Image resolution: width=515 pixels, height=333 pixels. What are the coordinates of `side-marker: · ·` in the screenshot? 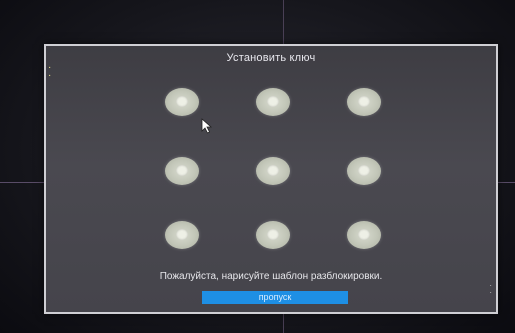 It's located at (50, 71).